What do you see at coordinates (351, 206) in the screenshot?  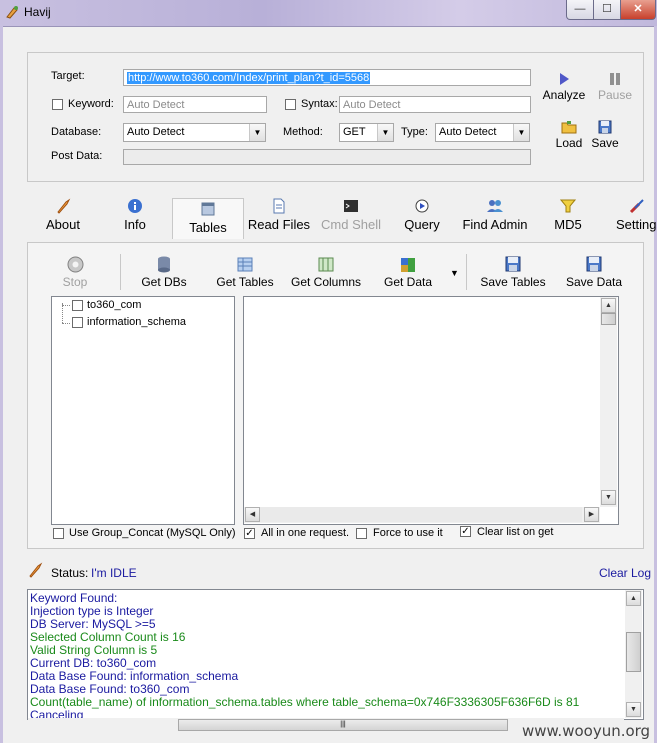 I see `terminal-icon` at bounding box center [351, 206].